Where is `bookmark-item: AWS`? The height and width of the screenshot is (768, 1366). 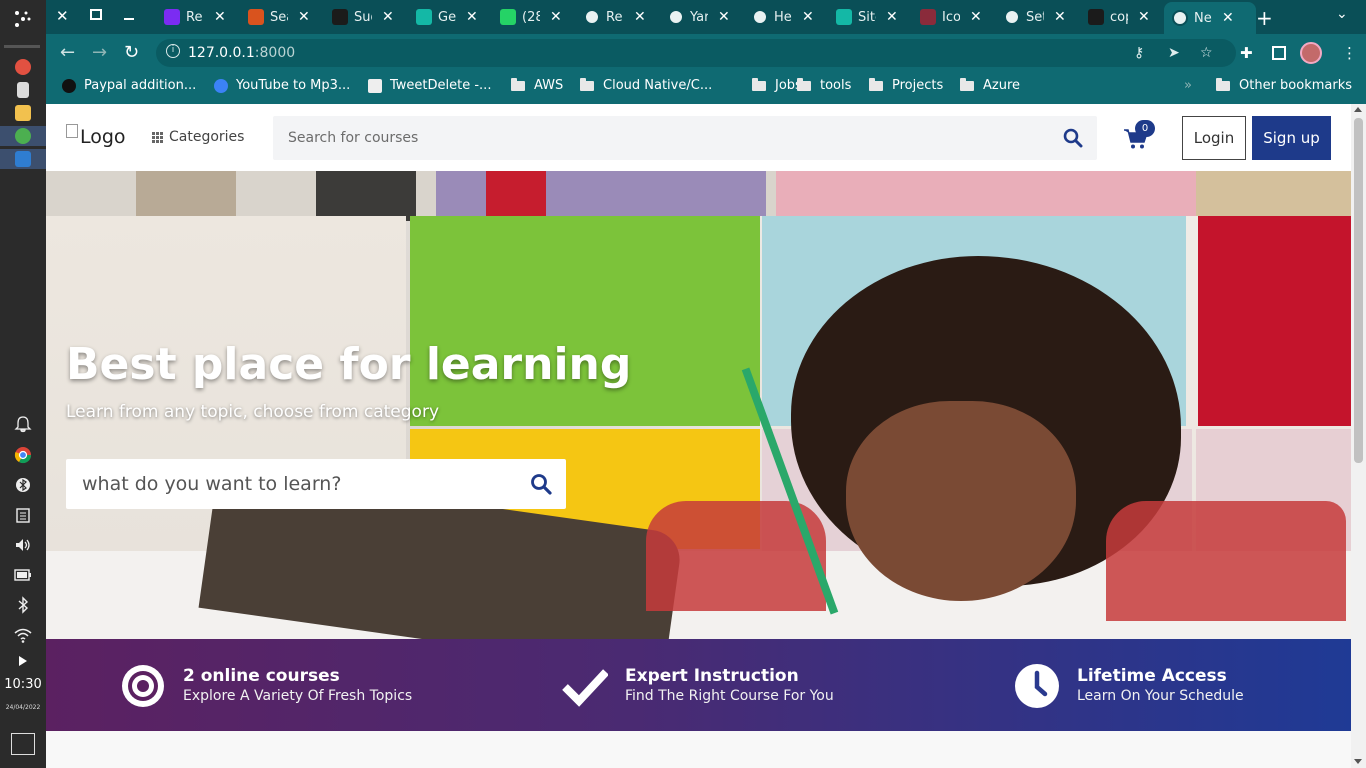
bookmark-item: AWS is located at coordinates (537, 85).